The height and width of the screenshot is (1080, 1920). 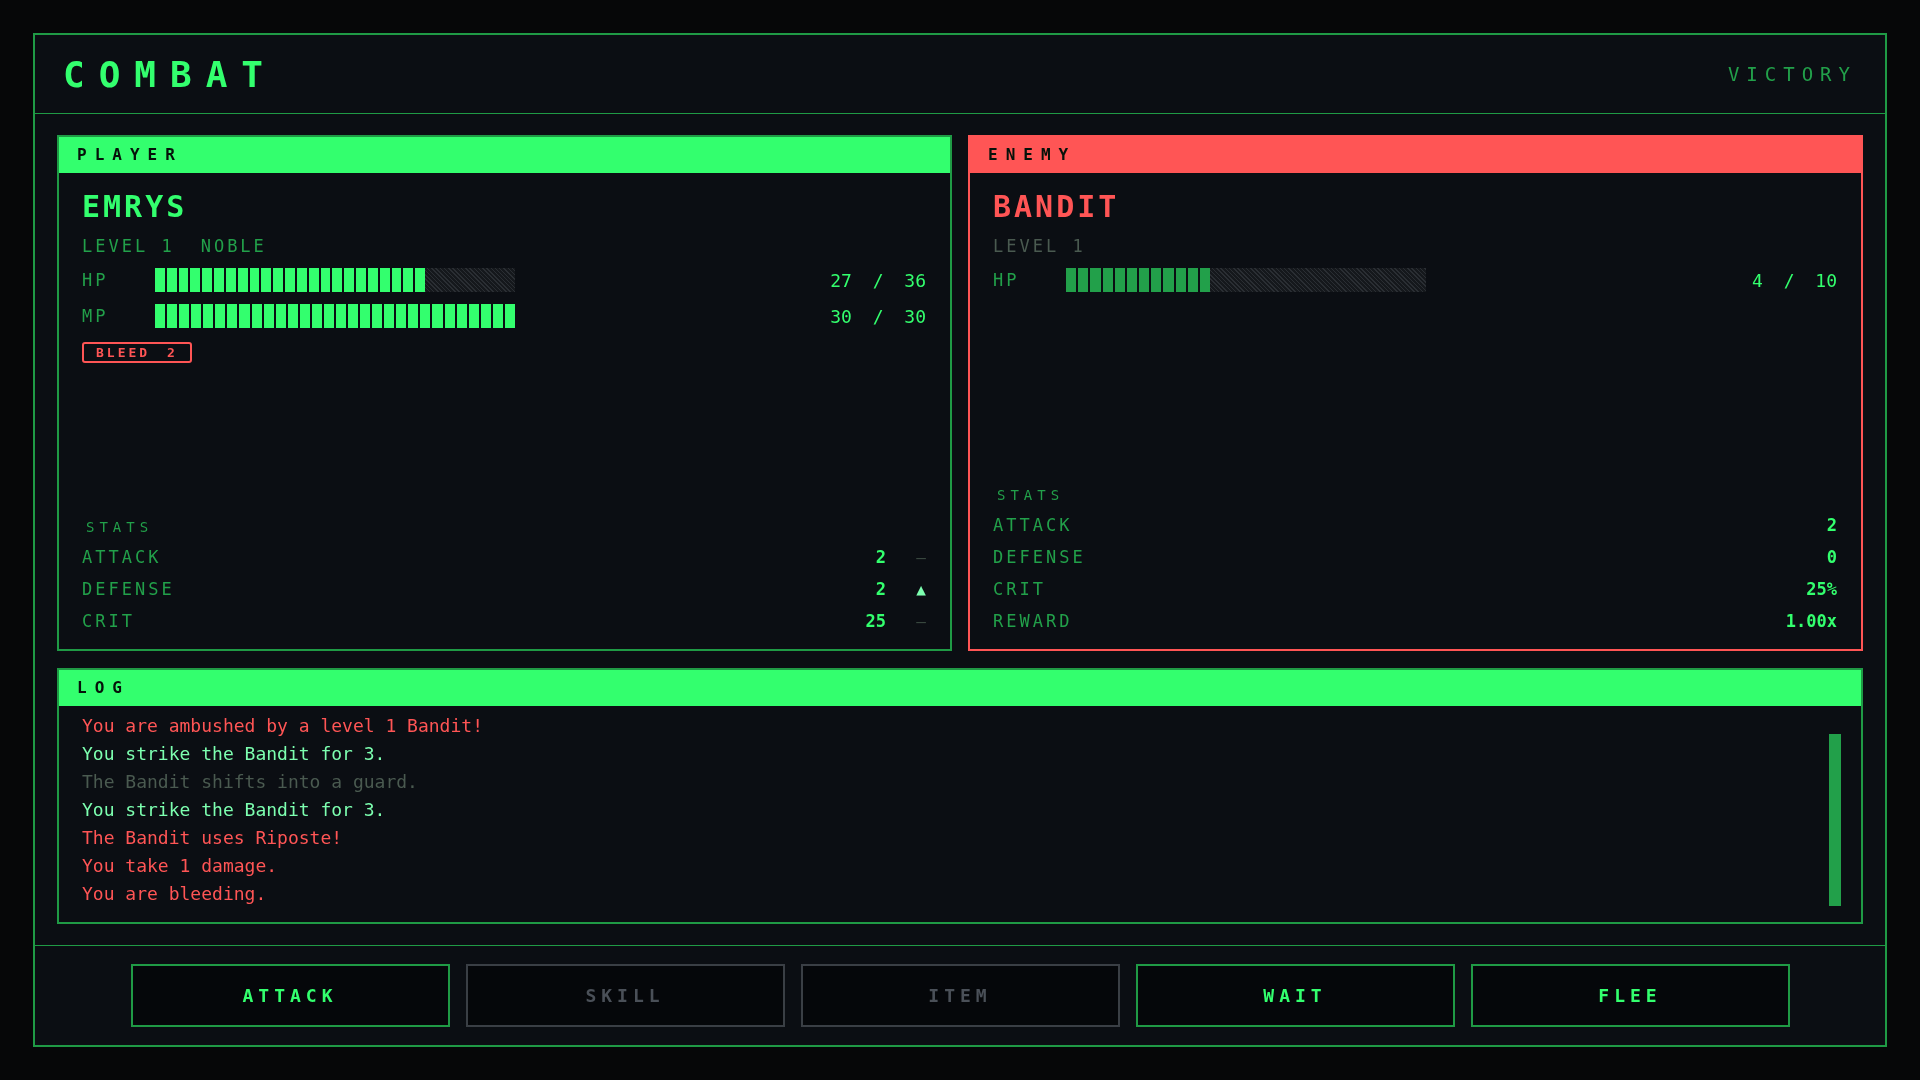 What do you see at coordinates (1056, 206) in the screenshot?
I see `character-name: BANDIT` at bounding box center [1056, 206].